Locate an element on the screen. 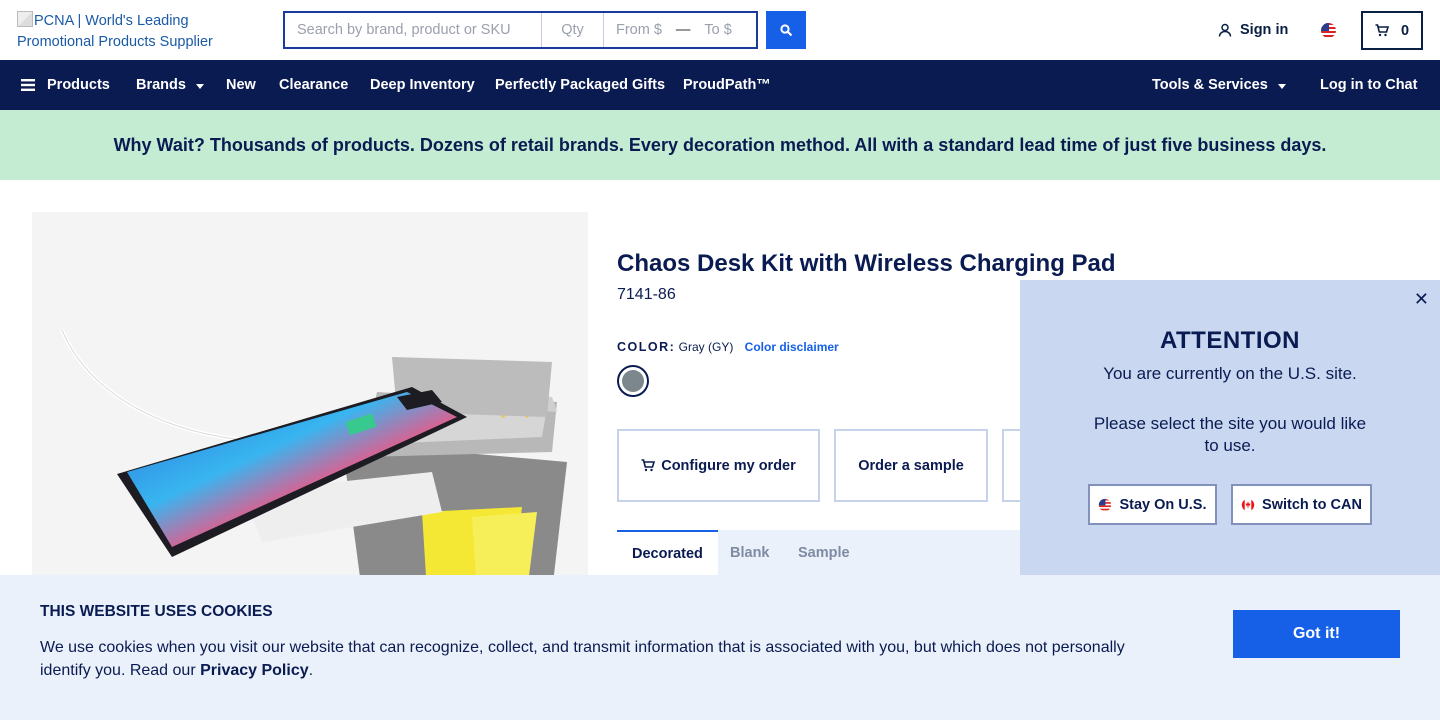 This screenshot has height=720, width=1440. broken-image-icon is located at coordinates (25, 19).